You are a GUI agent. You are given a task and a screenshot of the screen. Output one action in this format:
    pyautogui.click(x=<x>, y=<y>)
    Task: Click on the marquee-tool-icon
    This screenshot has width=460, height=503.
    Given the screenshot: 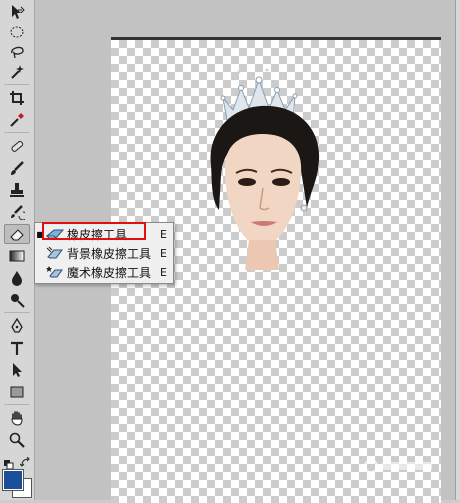 What is the action you would take?
    pyautogui.click(x=17, y=32)
    